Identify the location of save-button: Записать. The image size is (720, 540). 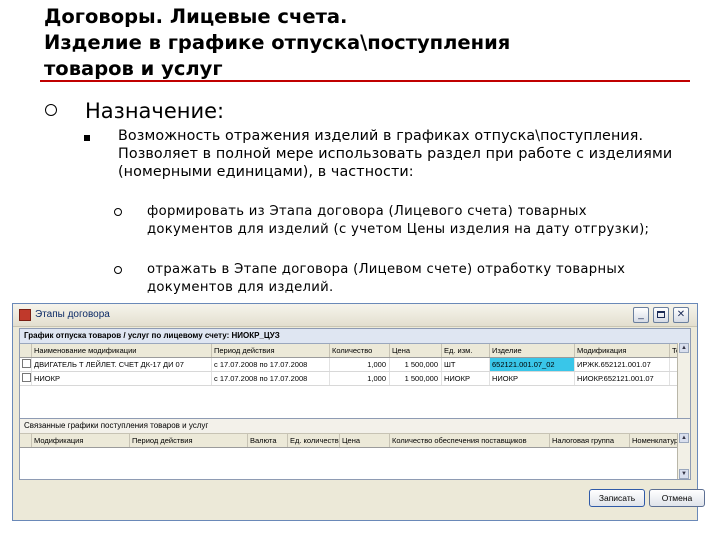
(617, 498).